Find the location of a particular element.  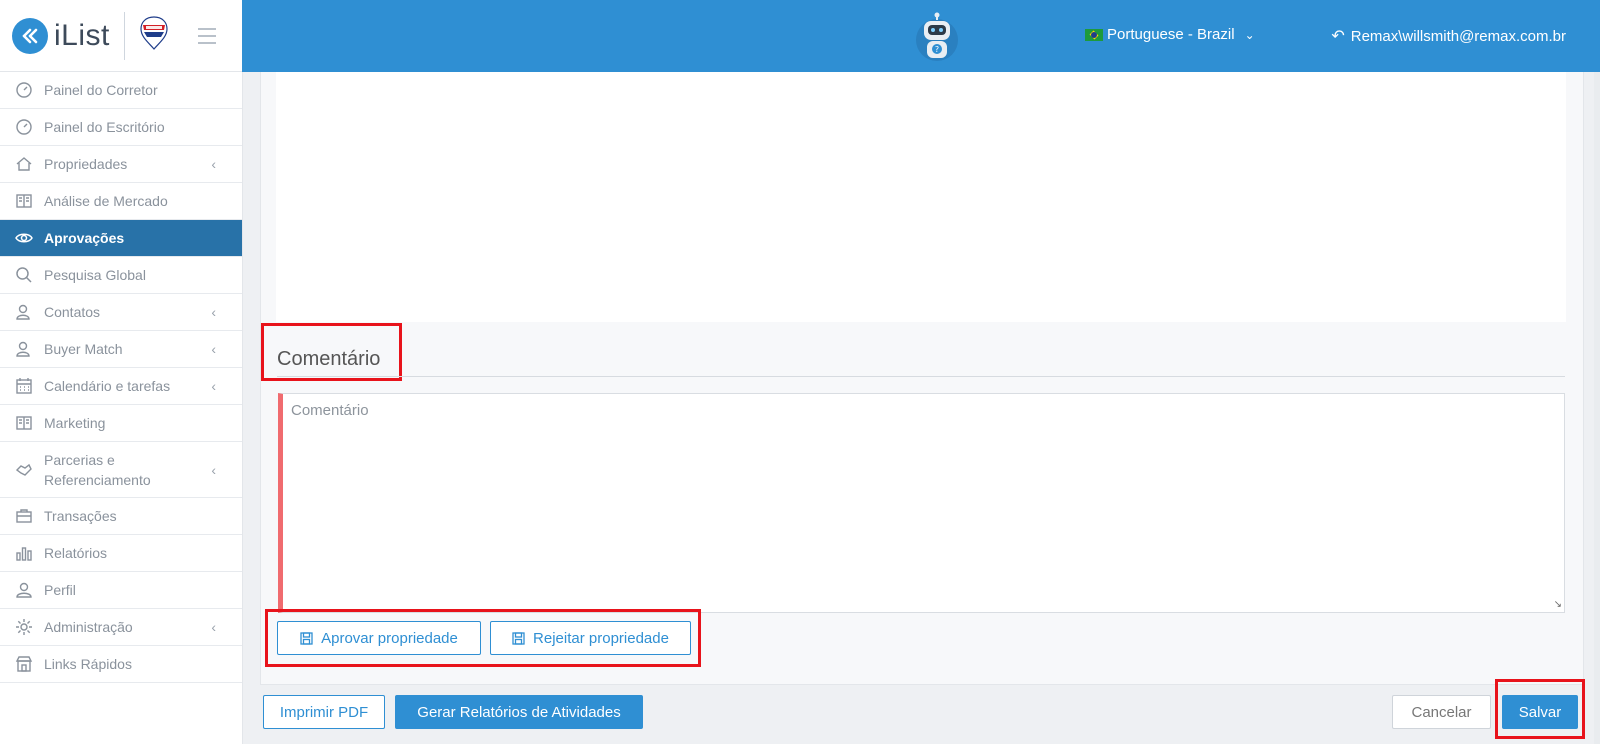

language-label: Portuguese - Brazil is located at coordinates (1171, 34).